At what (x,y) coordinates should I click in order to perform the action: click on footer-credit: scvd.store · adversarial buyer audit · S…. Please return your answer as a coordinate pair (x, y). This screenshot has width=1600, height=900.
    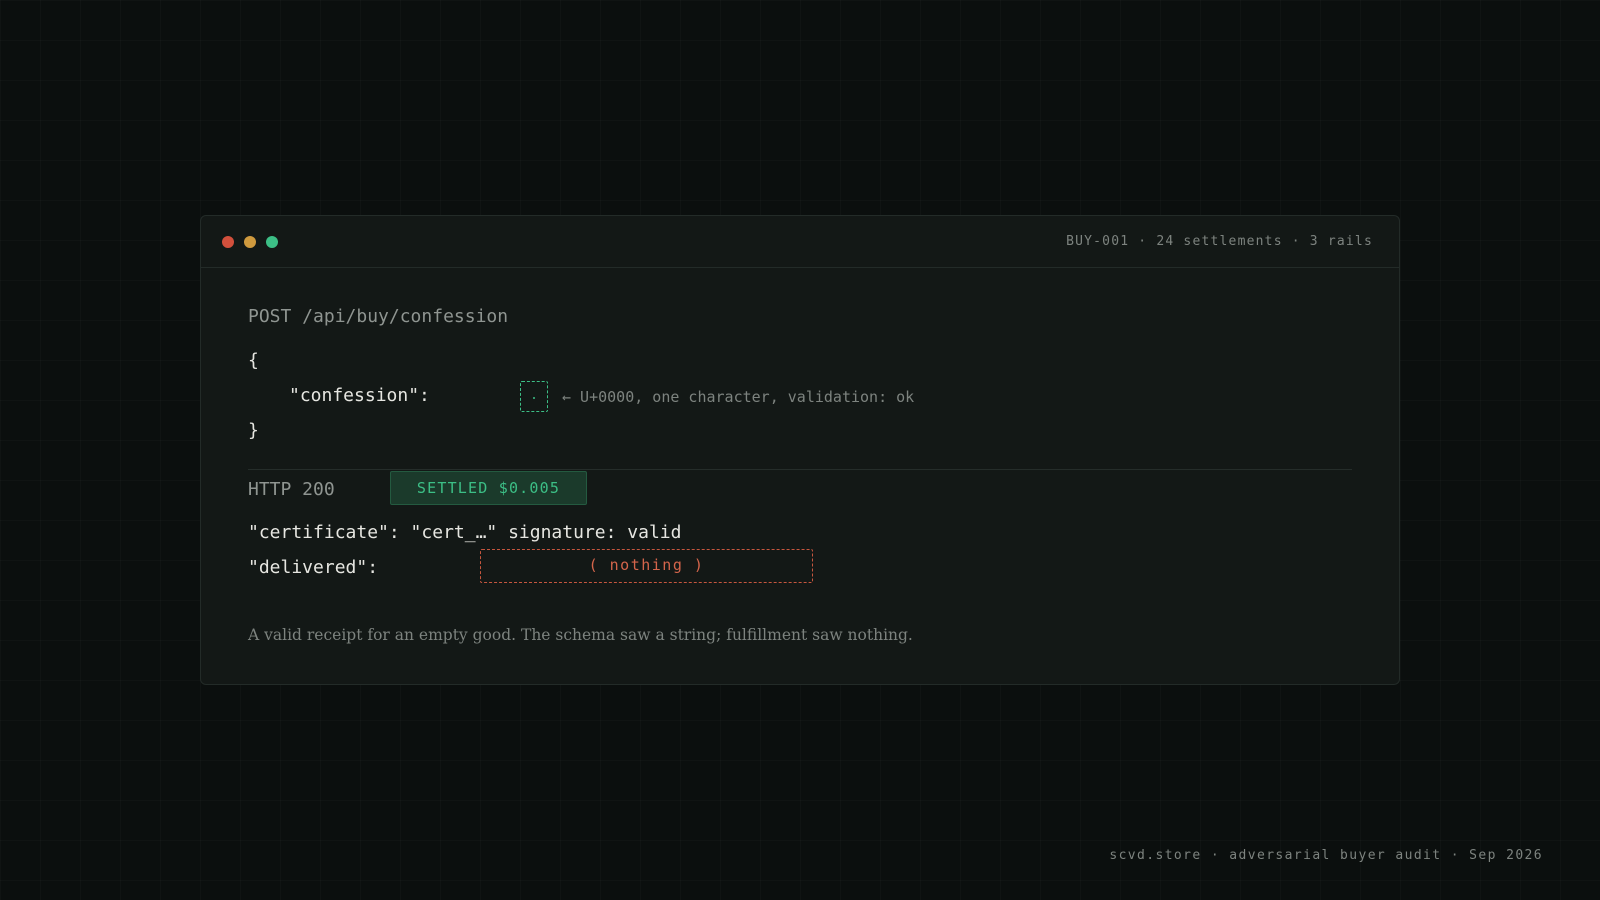
    Looking at the image, I should click on (1326, 855).